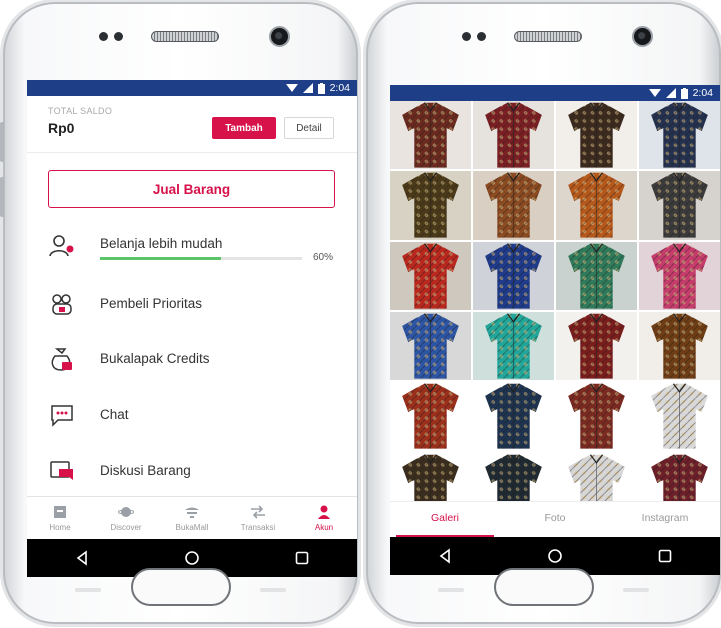  Describe the element at coordinates (324, 518) in the screenshot. I see `tab-akun: Akun` at that location.